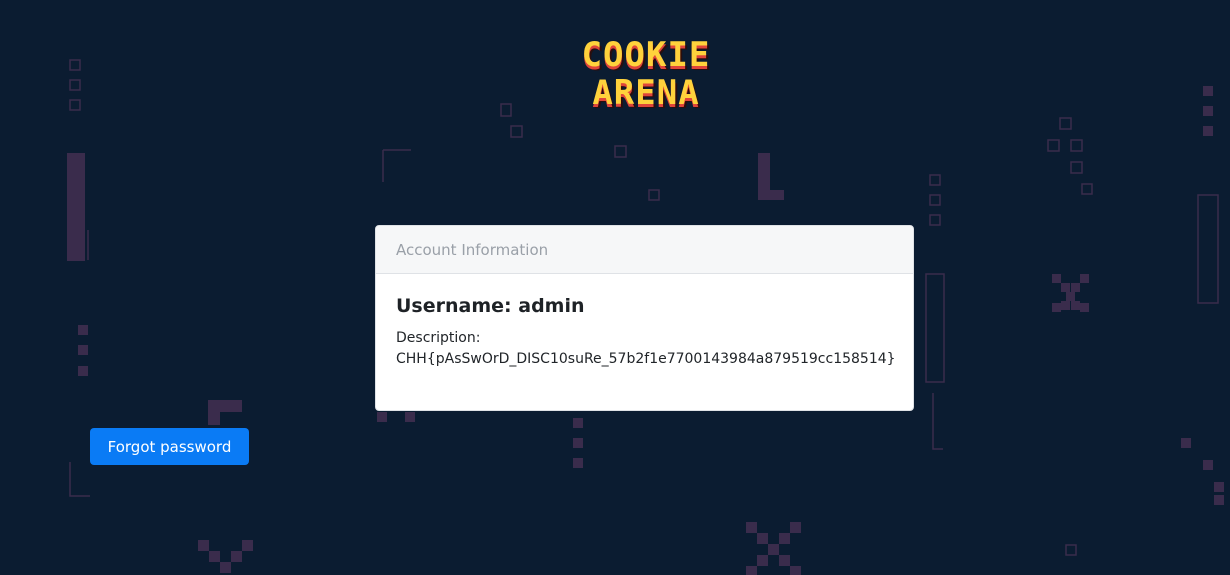 The height and width of the screenshot is (575, 1230). Describe the element at coordinates (169, 446) in the screenshot. I see `forgot-password-button: Forgot password` at that location.